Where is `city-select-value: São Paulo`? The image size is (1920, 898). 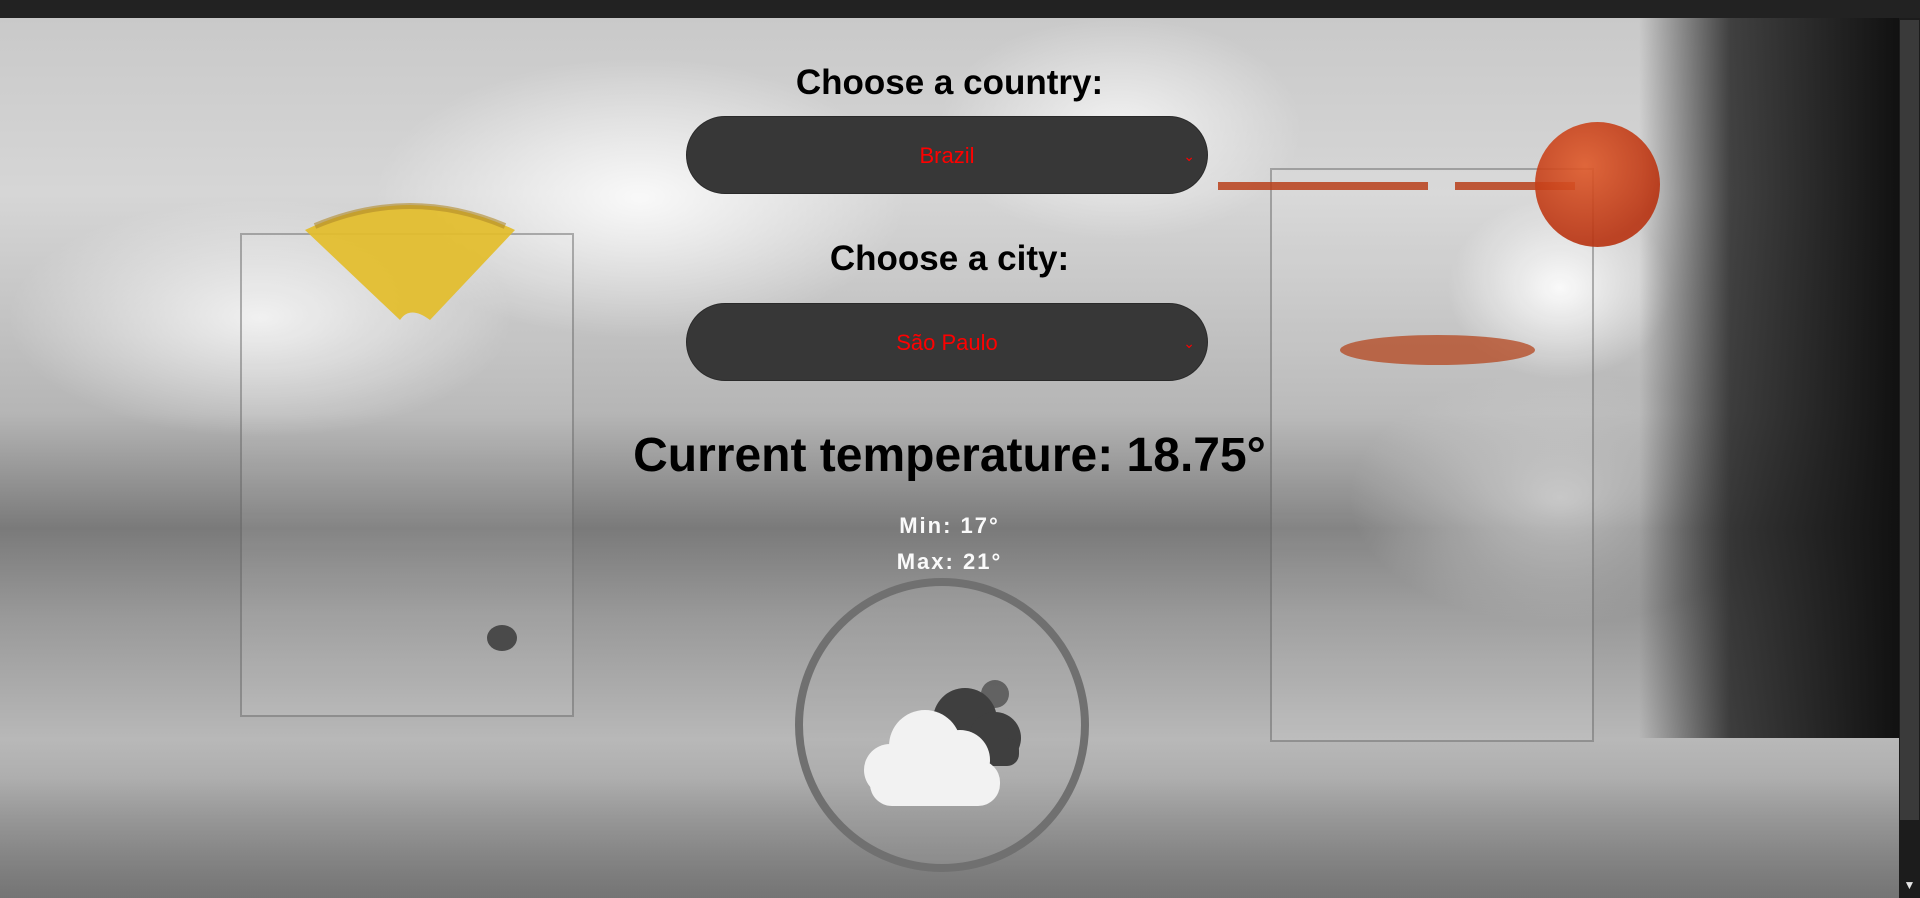 city-select-value: São Paulo is located at coordinates (947, 342).